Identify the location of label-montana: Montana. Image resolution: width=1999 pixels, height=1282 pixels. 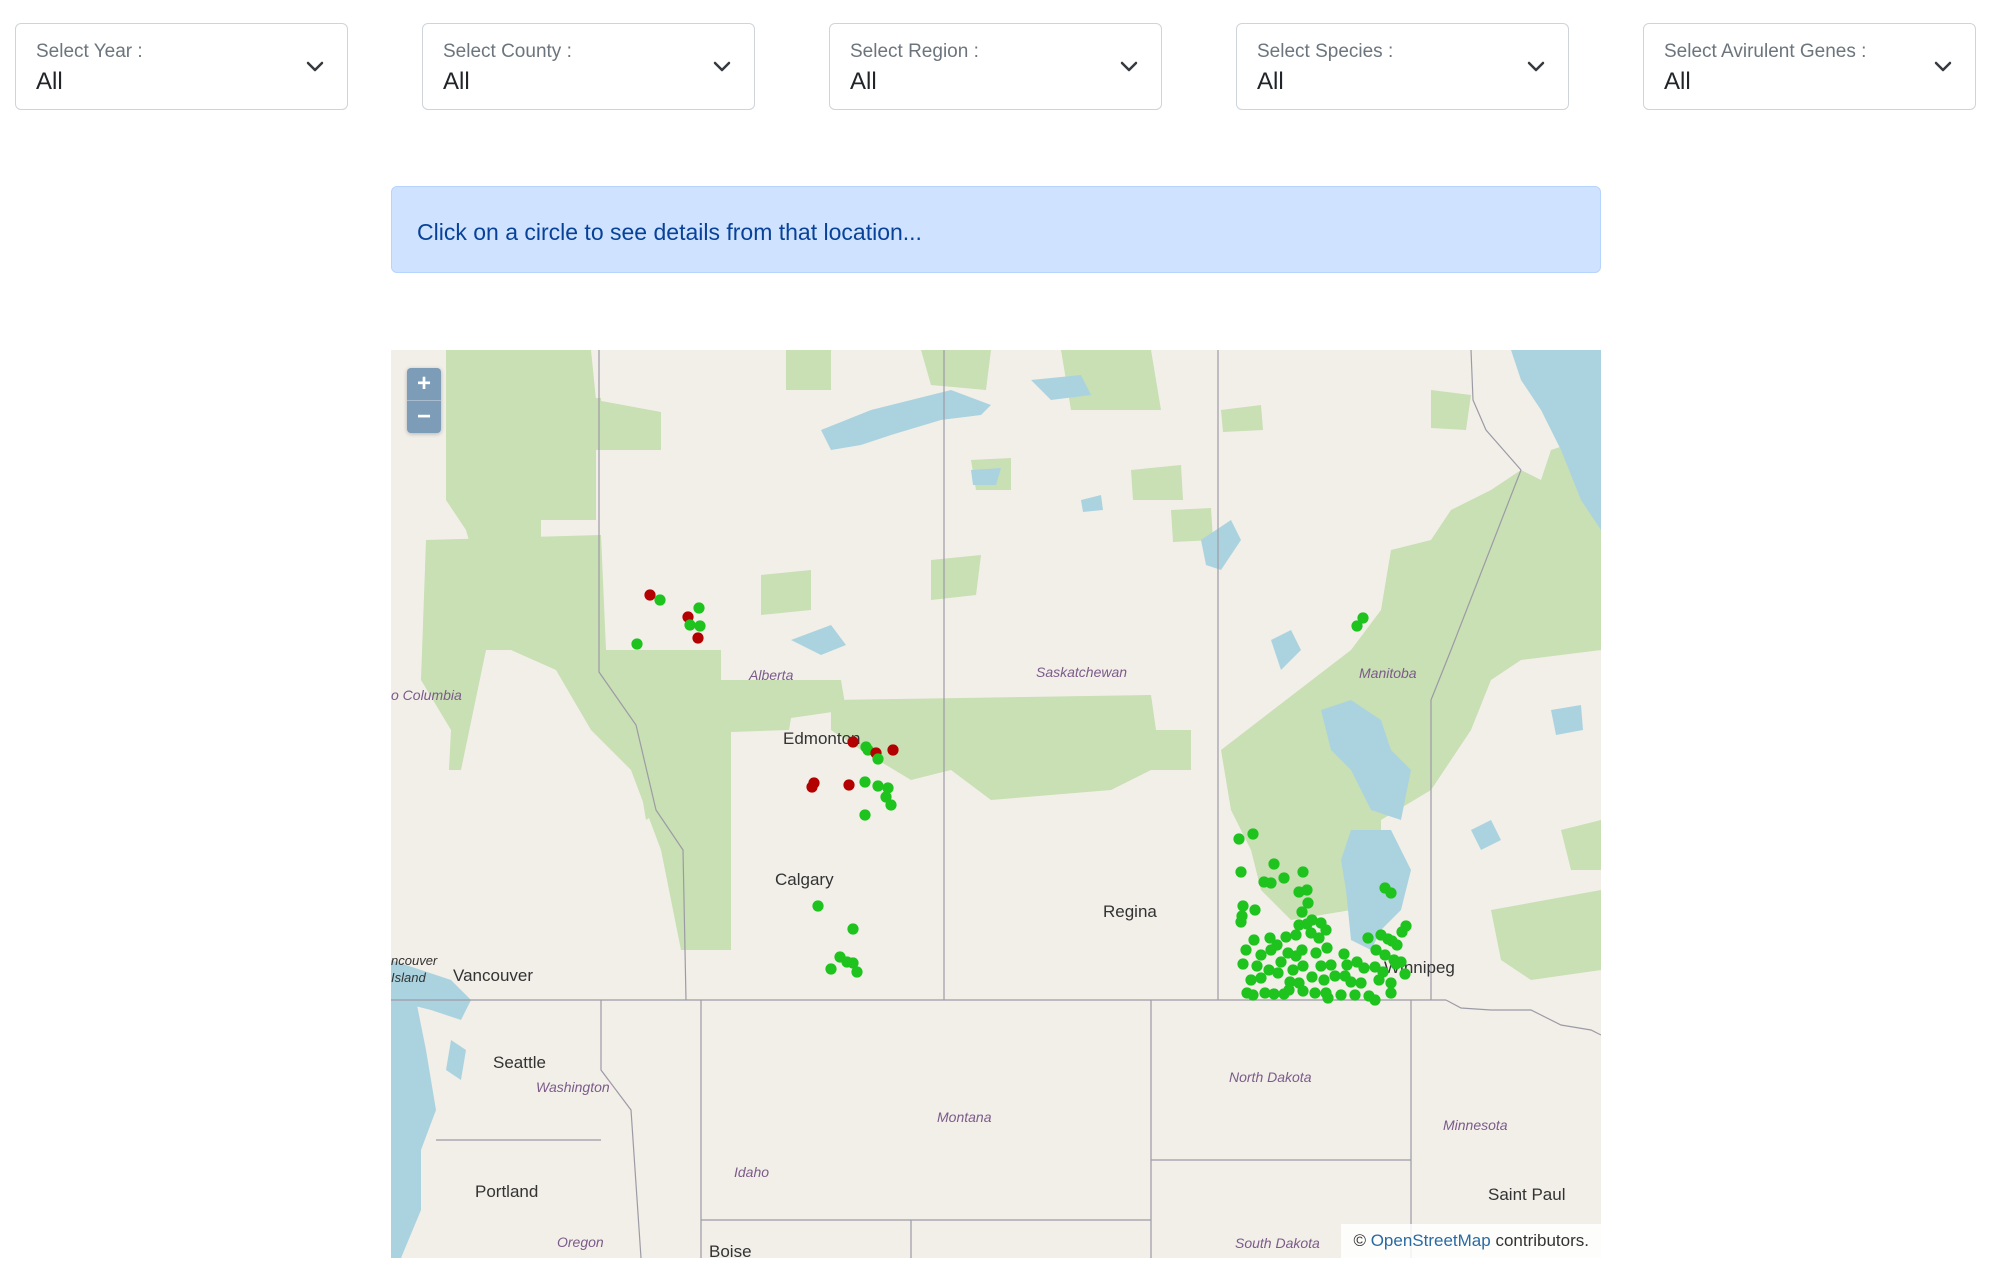
(964, 1117).